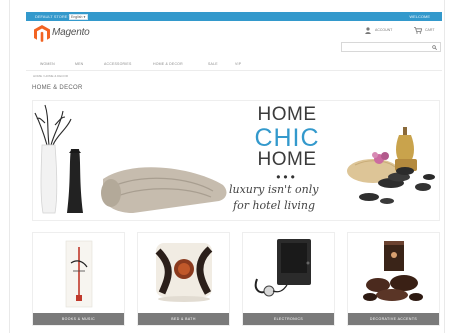 This screenshot has height=333, width=453. I want to click on banner-decor-left-image, so click(130, 159).